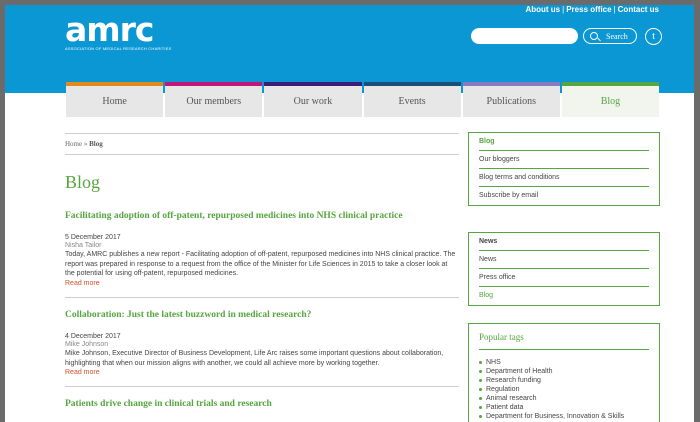  I want to click on tag-item: Regulation, so click(564, 389).